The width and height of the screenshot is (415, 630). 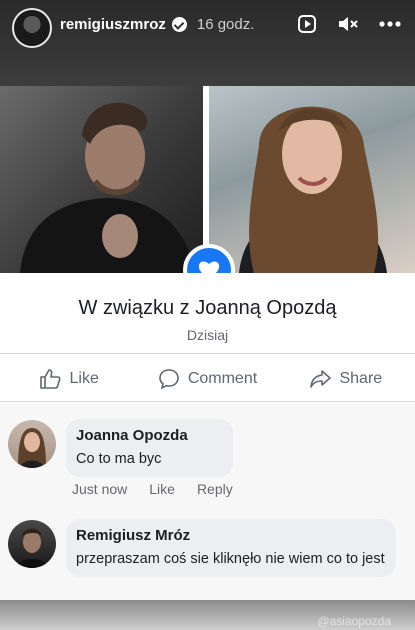 What do you see at coordinates (179, 24) in the screenshot?
I see `verified-badge-icon` at bounding box center [179, 24].